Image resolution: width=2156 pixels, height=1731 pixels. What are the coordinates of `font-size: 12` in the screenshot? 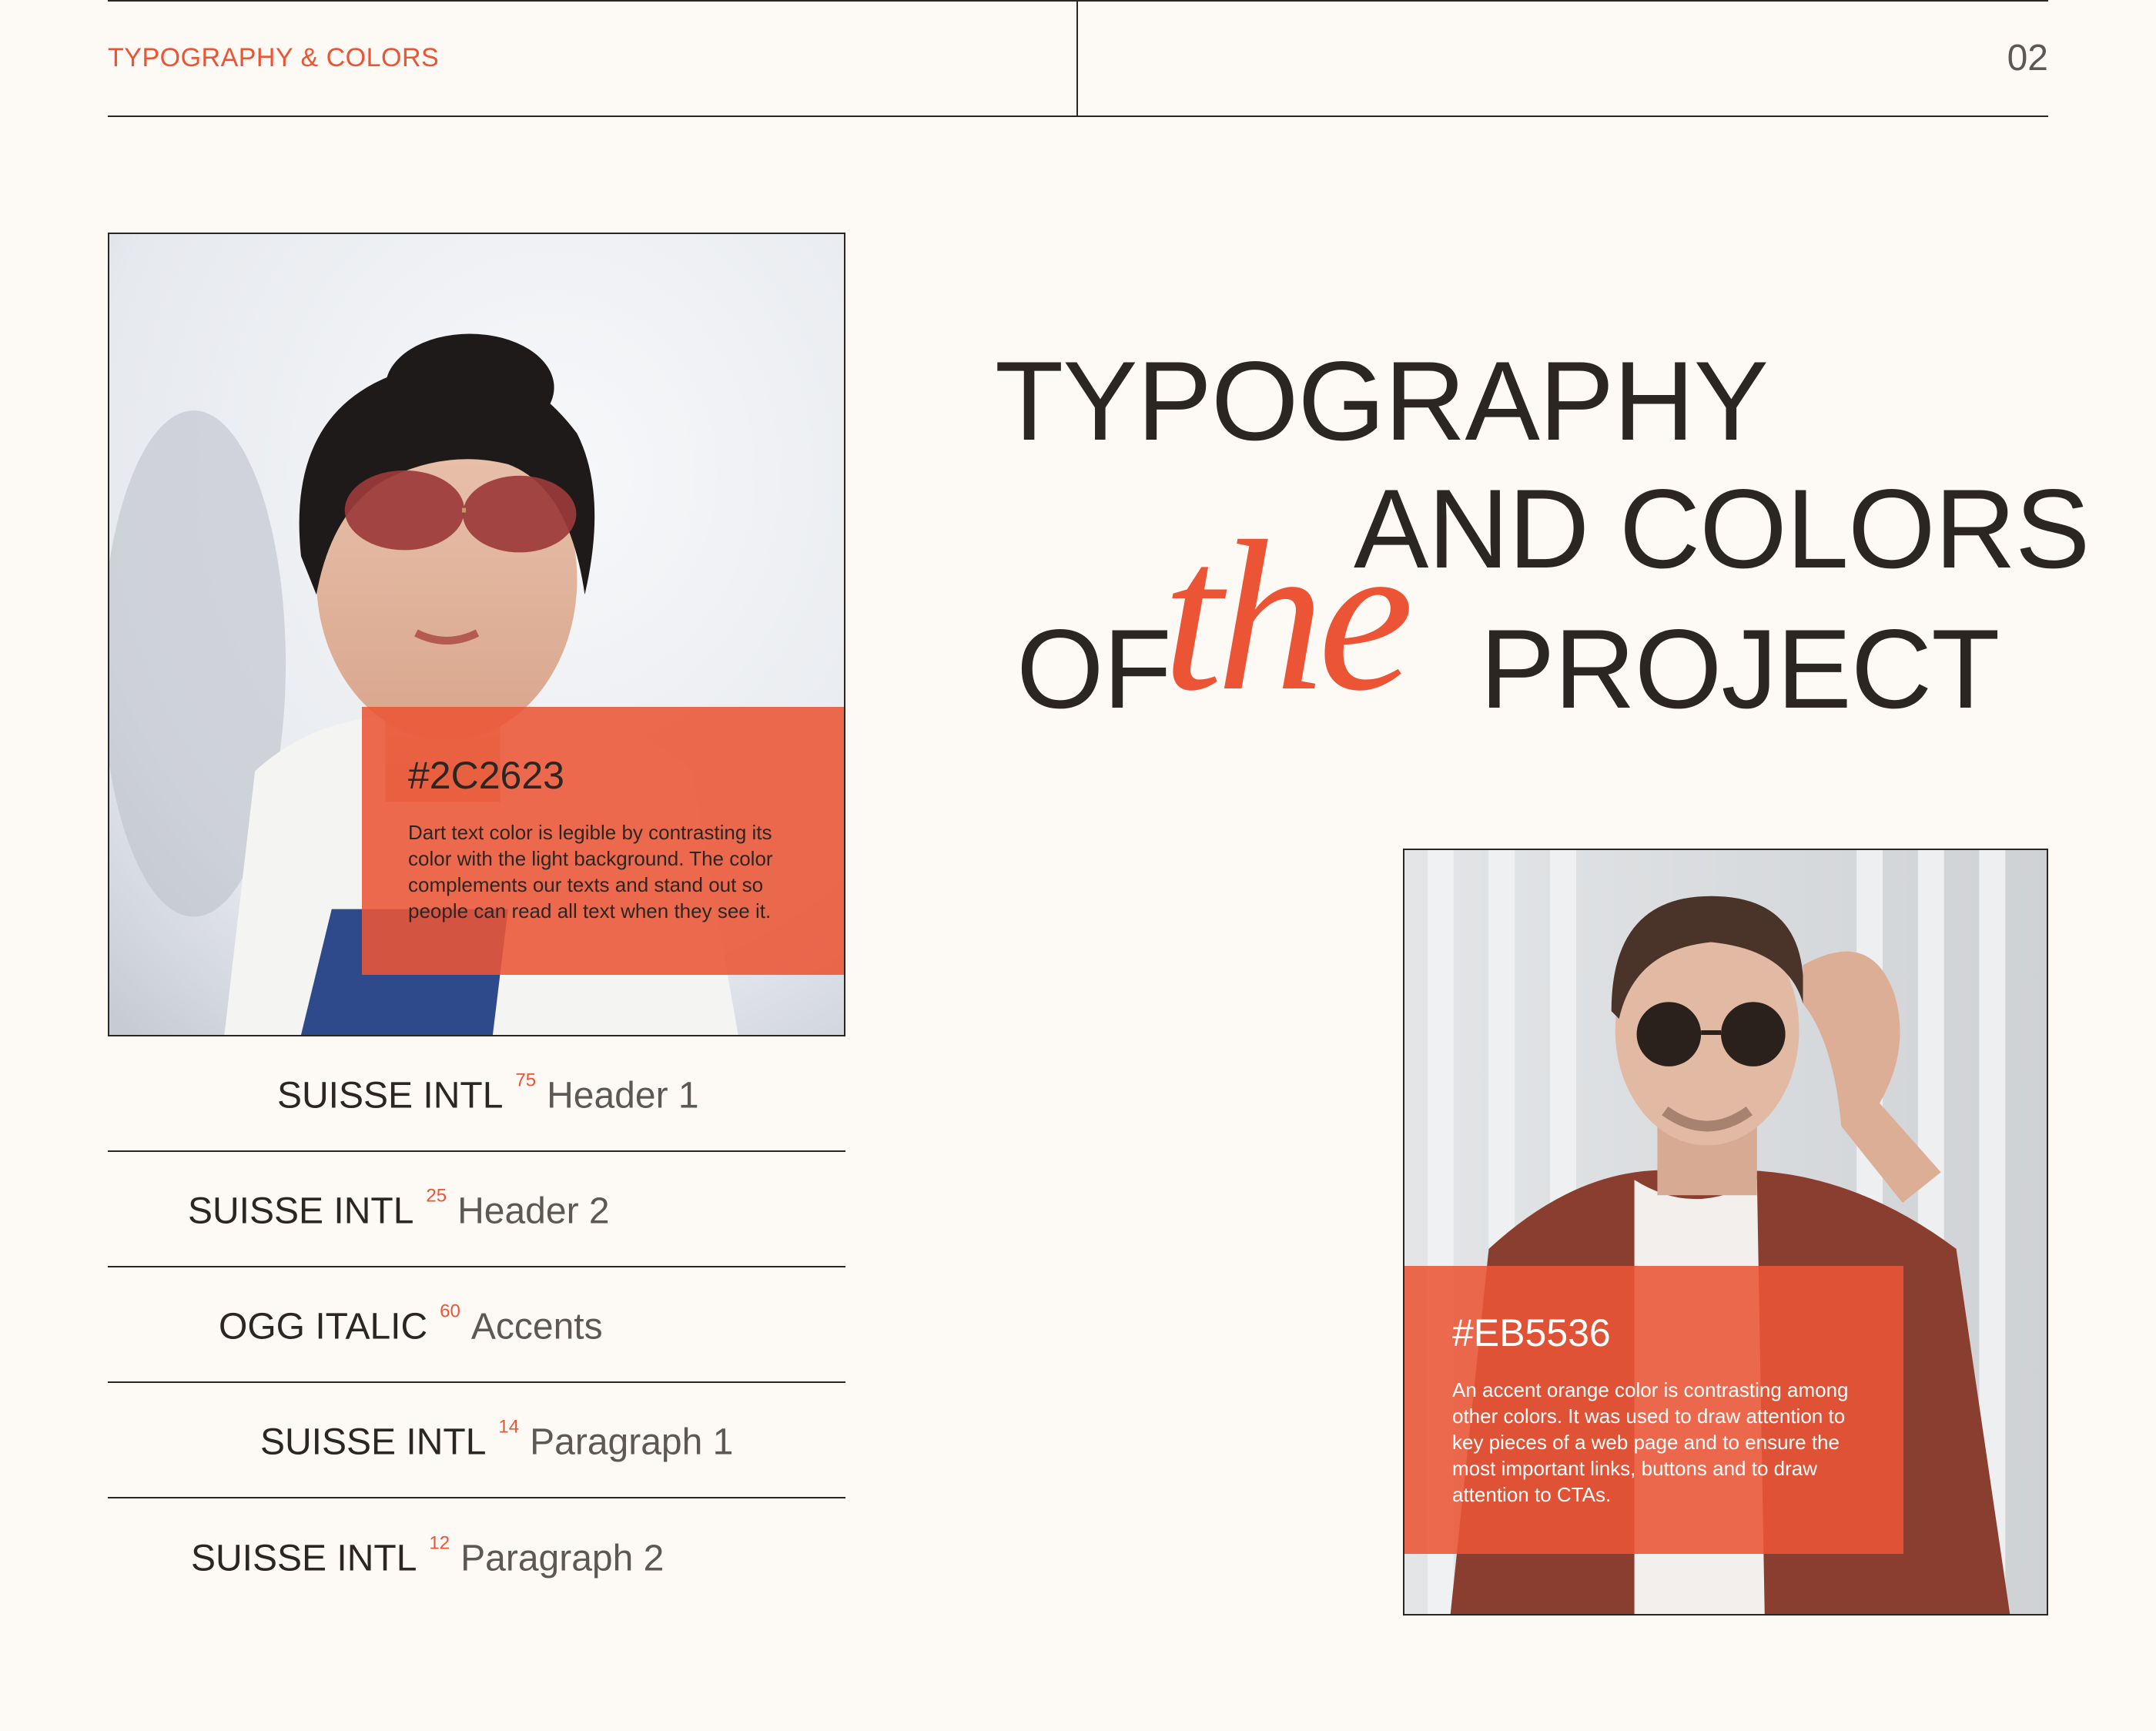 It's located at (439, 1543).